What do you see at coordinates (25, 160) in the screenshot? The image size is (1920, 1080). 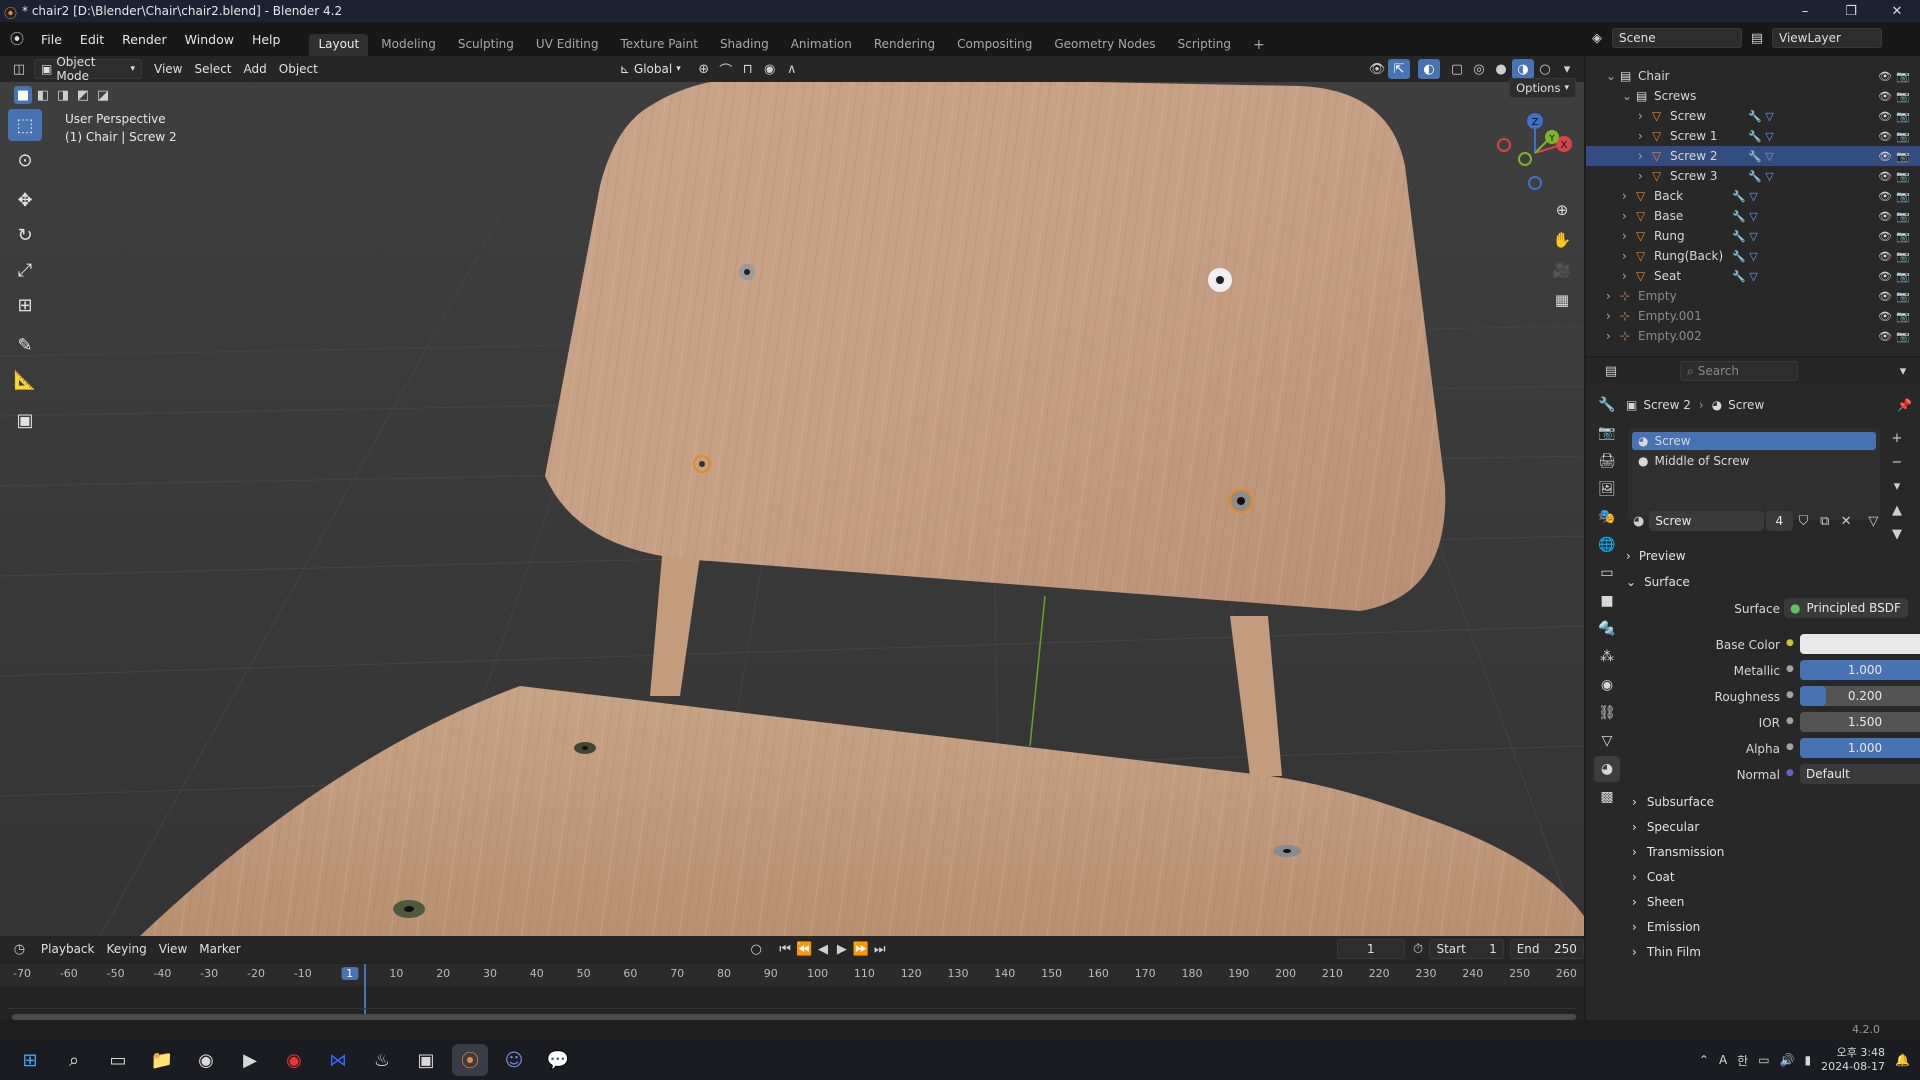 I see `cursor-tool-icon: ⊙` at bounding box center [25, 160].